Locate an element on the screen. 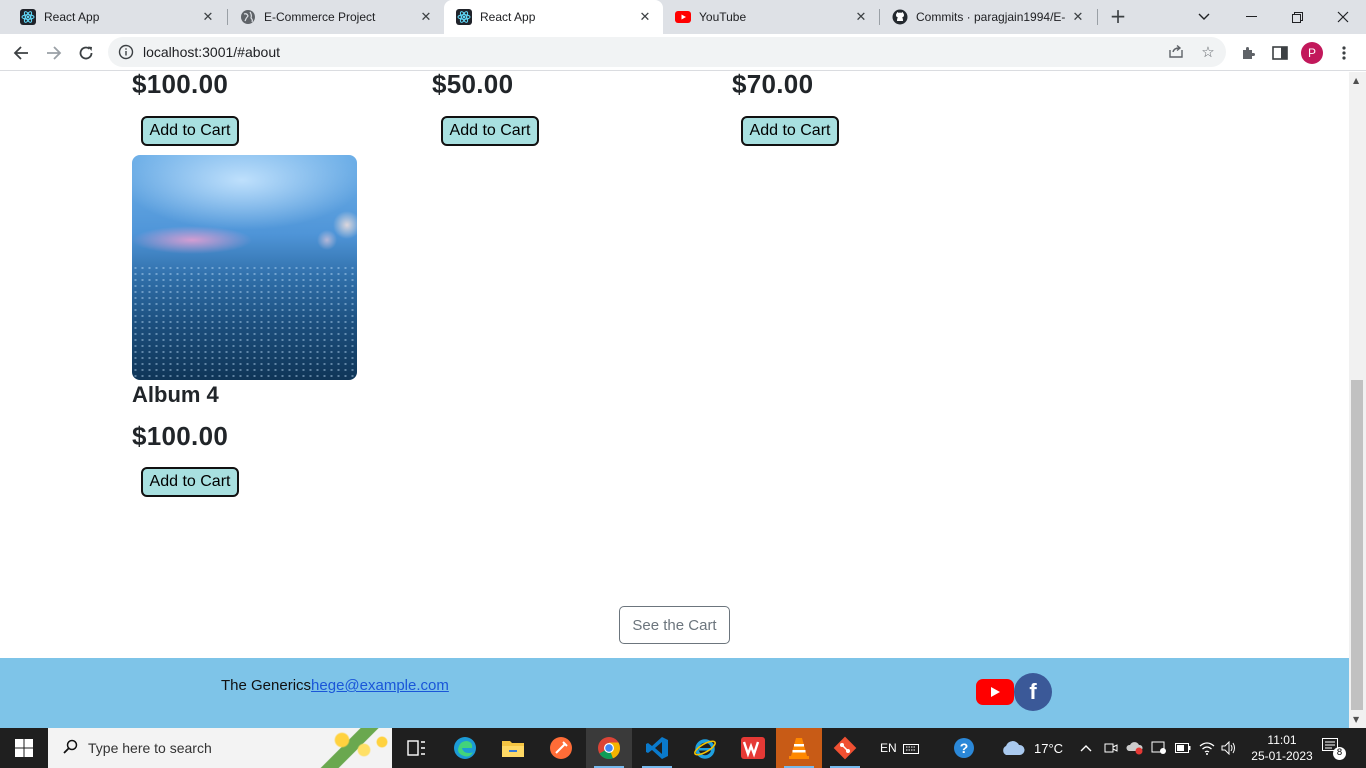 This screenshot has width=1366, height=768. scroll-up-arrow-icon: ▲ is located at coordinates (1356, 80).